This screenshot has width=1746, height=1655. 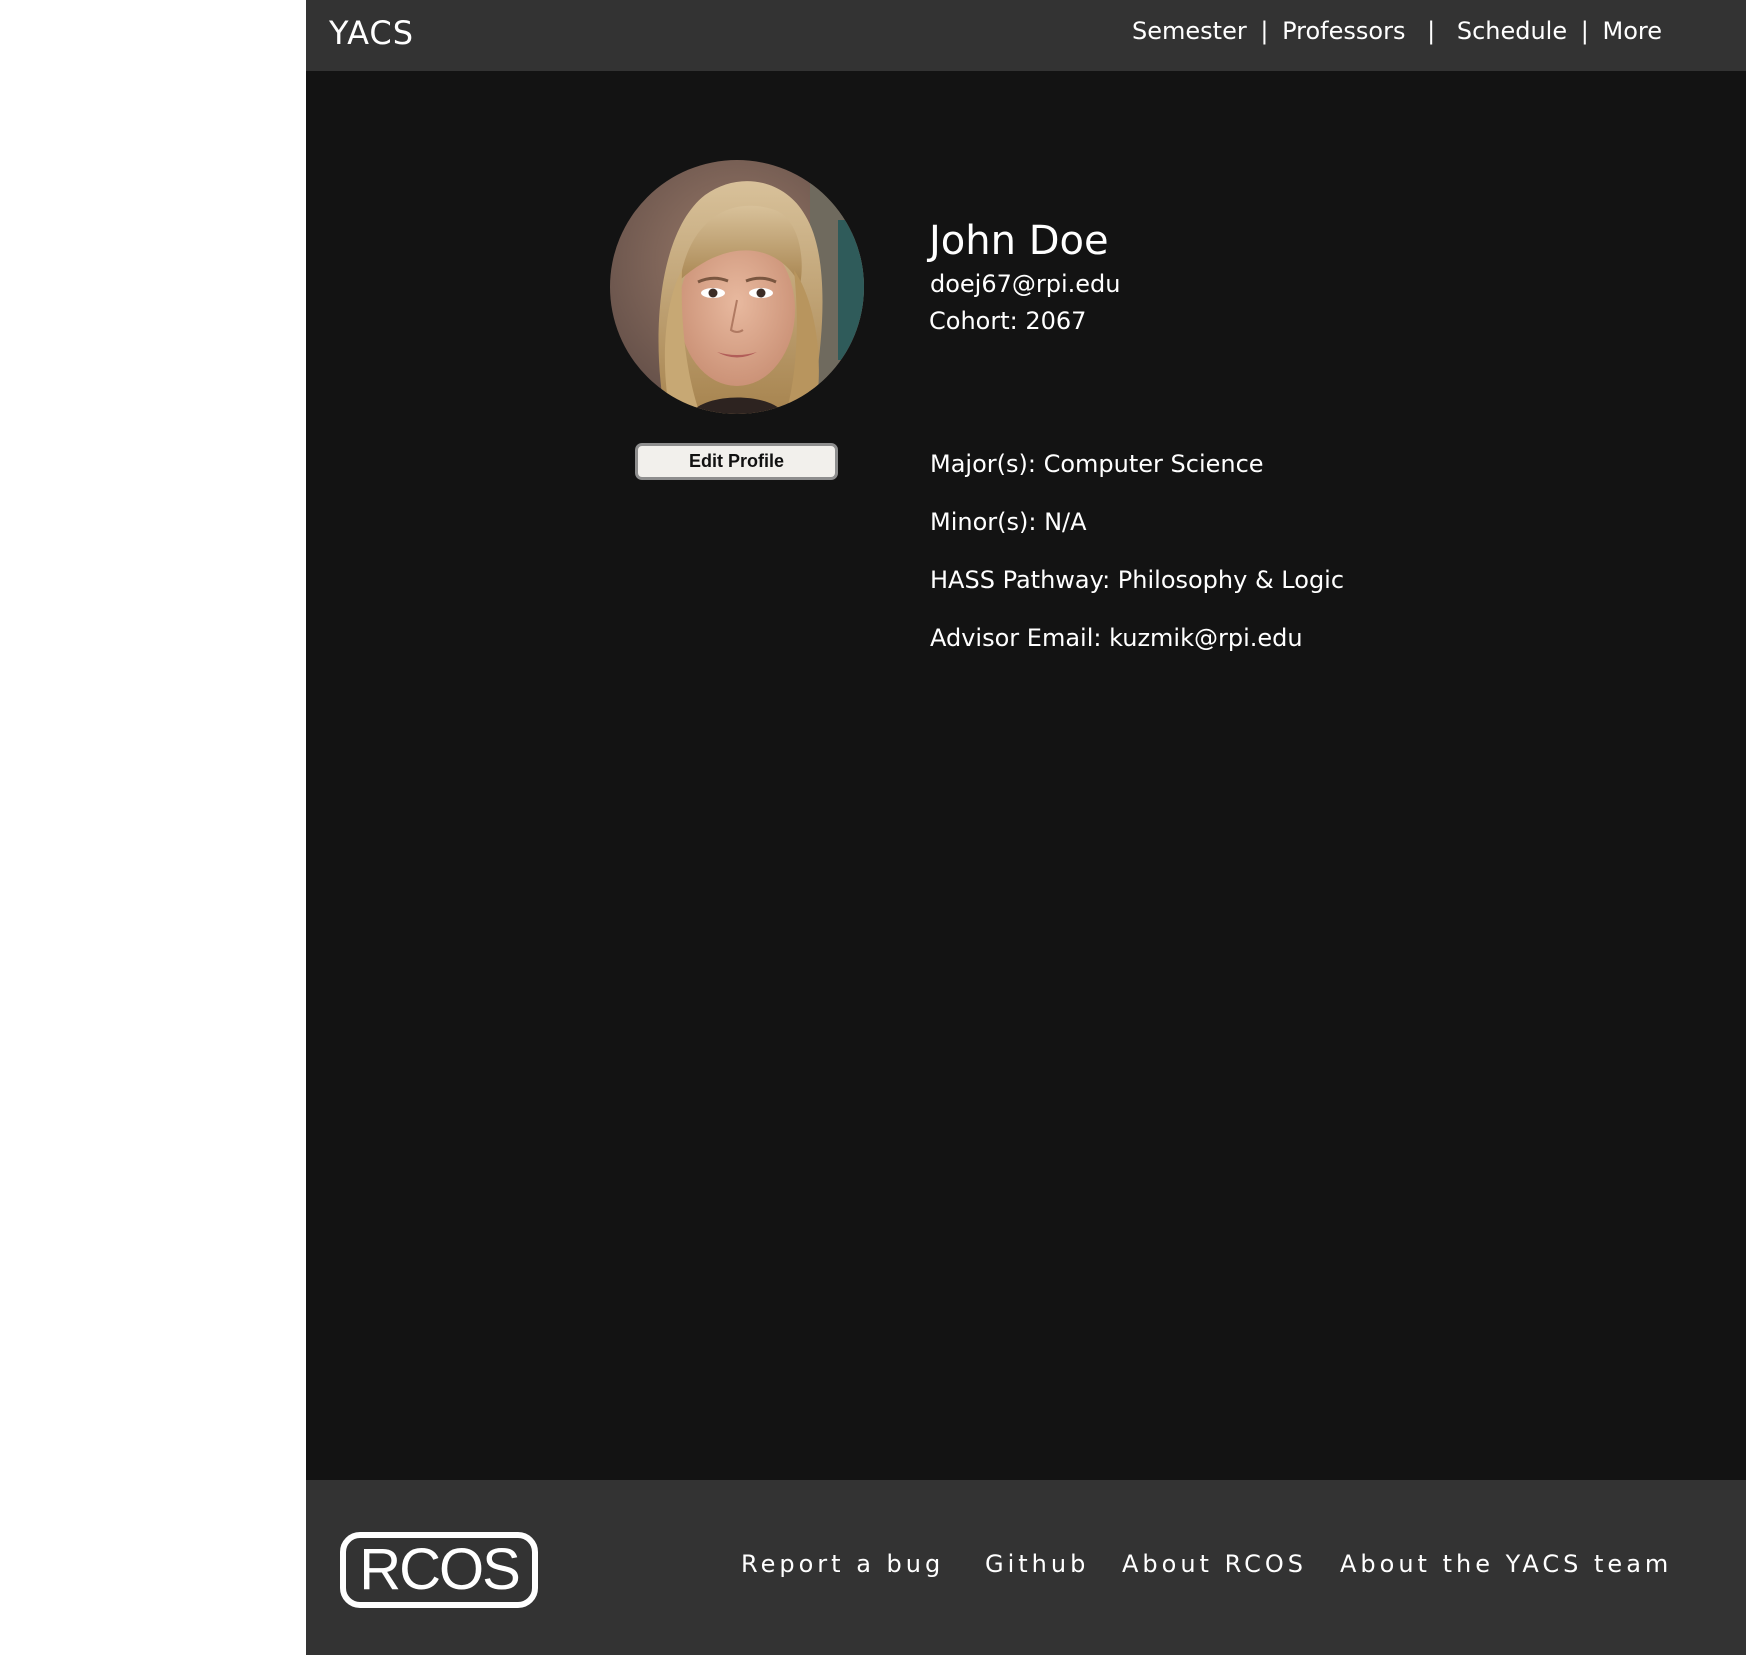 I want to click on nav-semester: Semester, so click(x=1189, y=31).